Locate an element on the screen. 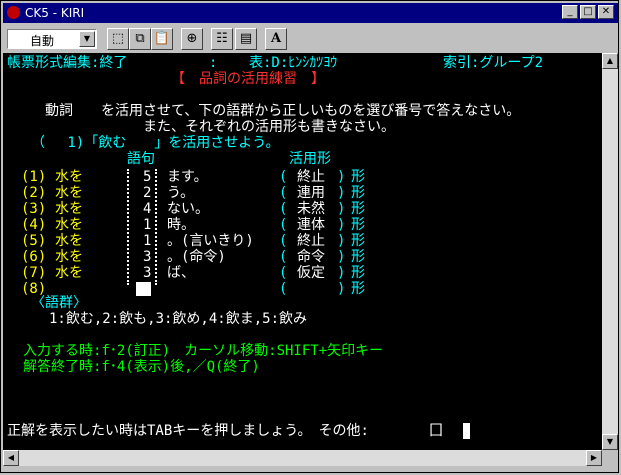  header-table: 表:D:ﾋﾝｼｶﾂﾖｳ is located at coordinates (293, 63).